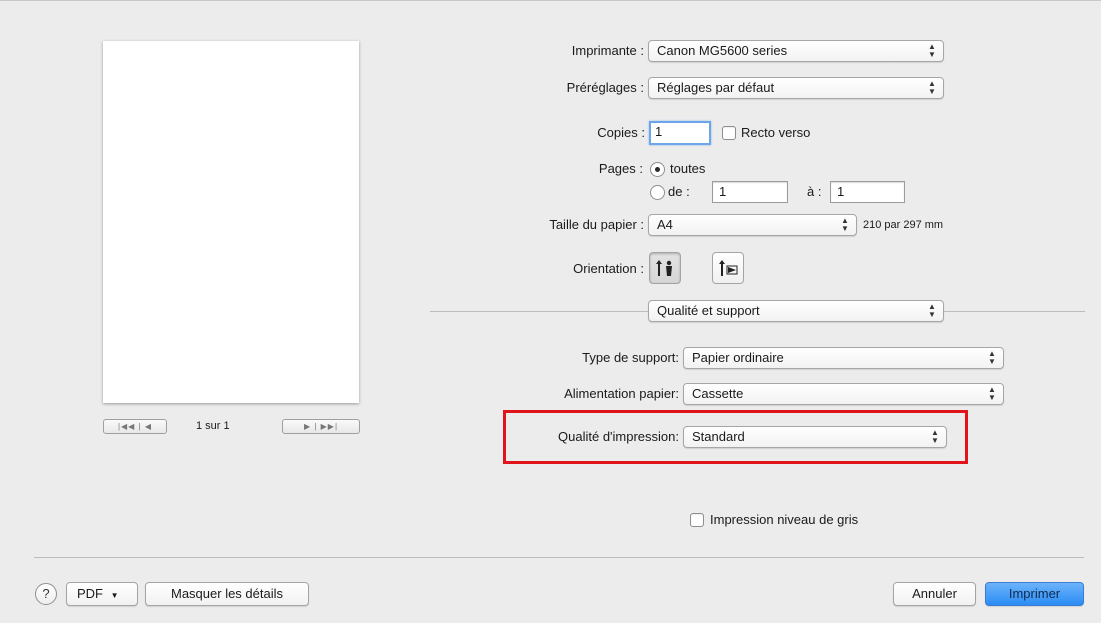 Image resolution: width=1101 pixels, height=623 pixels. I want to click on grayscale-label: Impression niveau de gris, so click(784, 519).